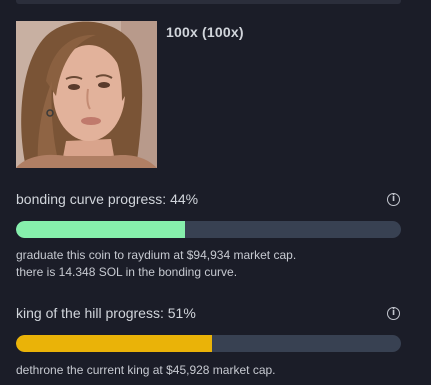 The width and height of the screenshot is (431, 385). I want to click on bonding-curve-progress-label: bonding curve progress: 44%, so click(107, 199).